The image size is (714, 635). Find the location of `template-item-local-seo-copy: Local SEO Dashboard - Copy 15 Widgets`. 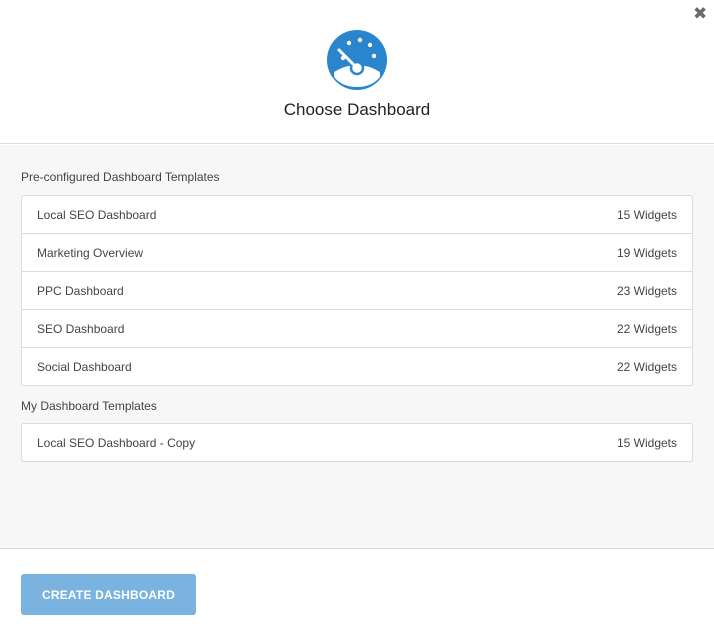

template-item-local-seo-copy: Local SEO Dashboard - Copy 15 Widgets is located at coordinates (357, 442).